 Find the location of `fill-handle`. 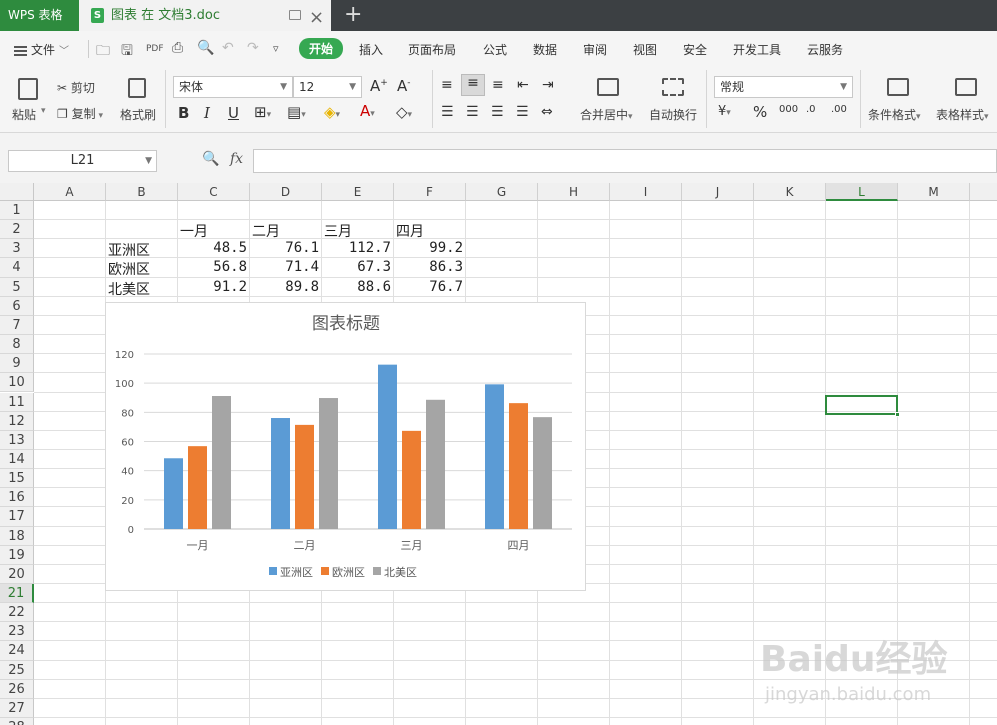

fill-handle is located at coordinates (897, 414).